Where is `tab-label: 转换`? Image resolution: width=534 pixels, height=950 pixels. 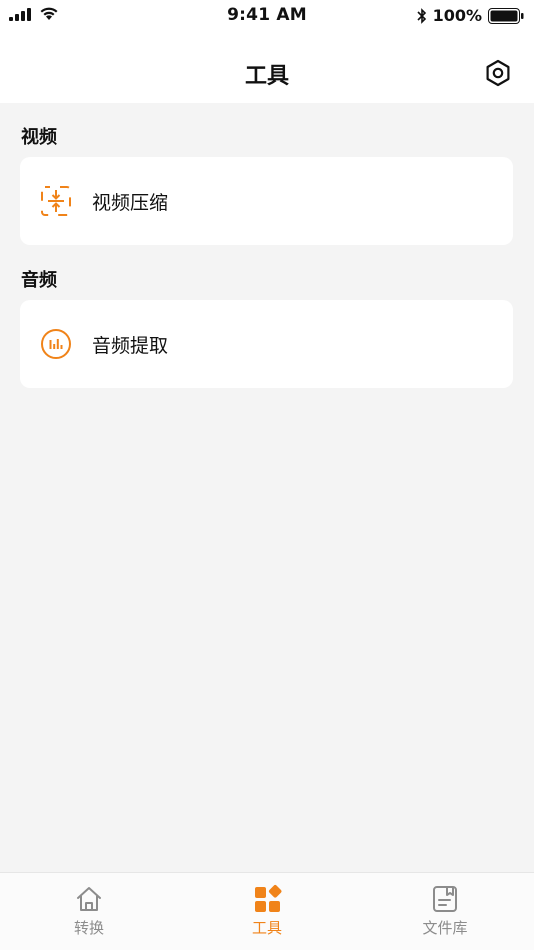
tab-label: 转换 is located at coordinates (88, 928).